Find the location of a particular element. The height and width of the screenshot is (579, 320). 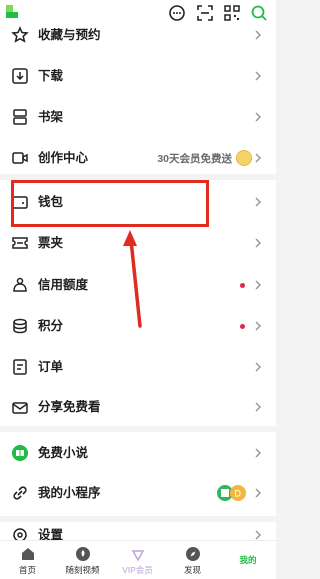

menu-card-services: 免费小说 我的小程序 D is located at coordinates (138, 474).